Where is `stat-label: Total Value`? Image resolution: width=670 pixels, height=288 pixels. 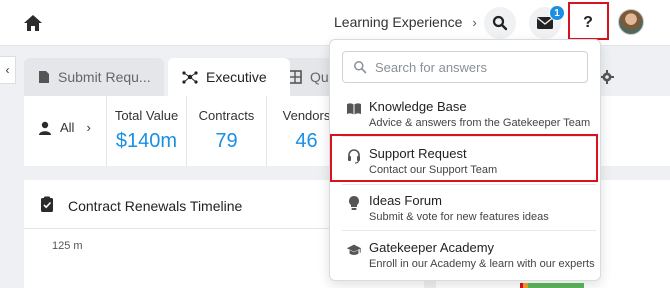 stat-label: Total Value is located at coordinates (146, 115).